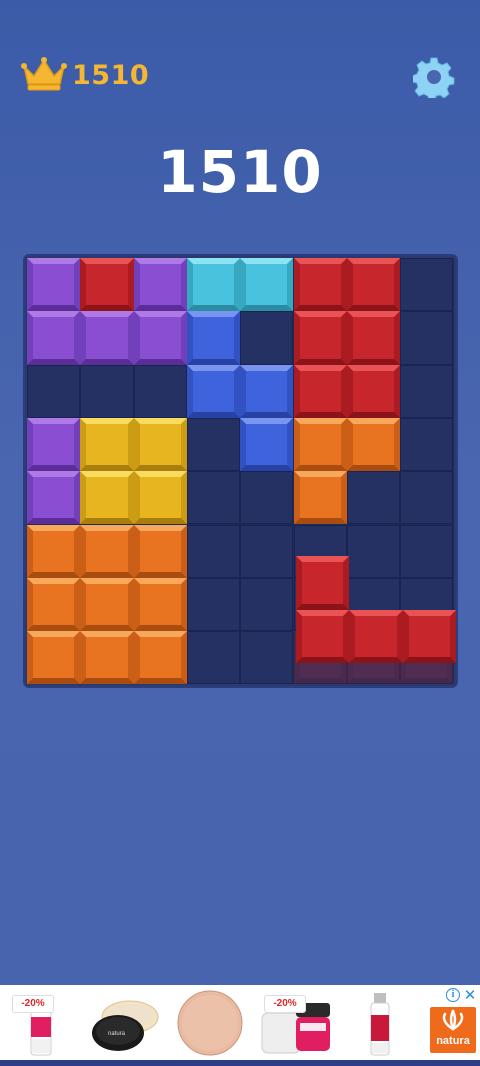 The width and height of the screenshot is (480, 1066). What do you see at coordinates (209, 1023) in the screenshot?
I see `ad-product-powder-circle` at bounding box center [209, 1023].